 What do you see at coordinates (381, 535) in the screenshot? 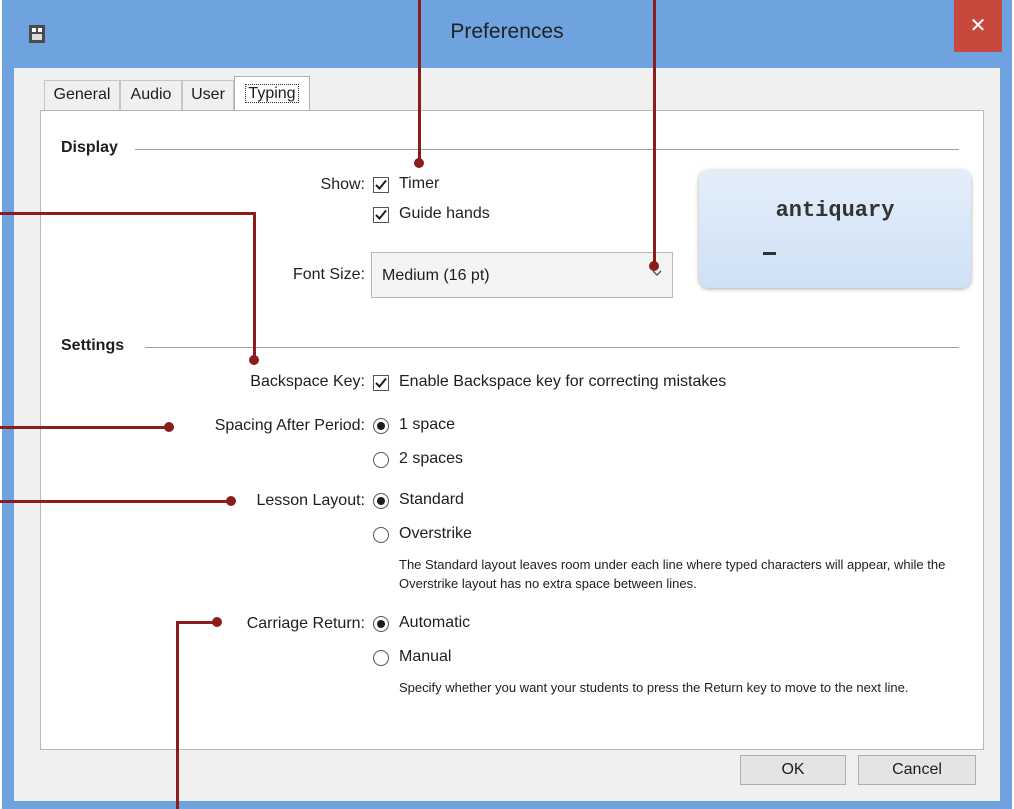
I see `overstrike-radio` at bounding box center [381, 535].